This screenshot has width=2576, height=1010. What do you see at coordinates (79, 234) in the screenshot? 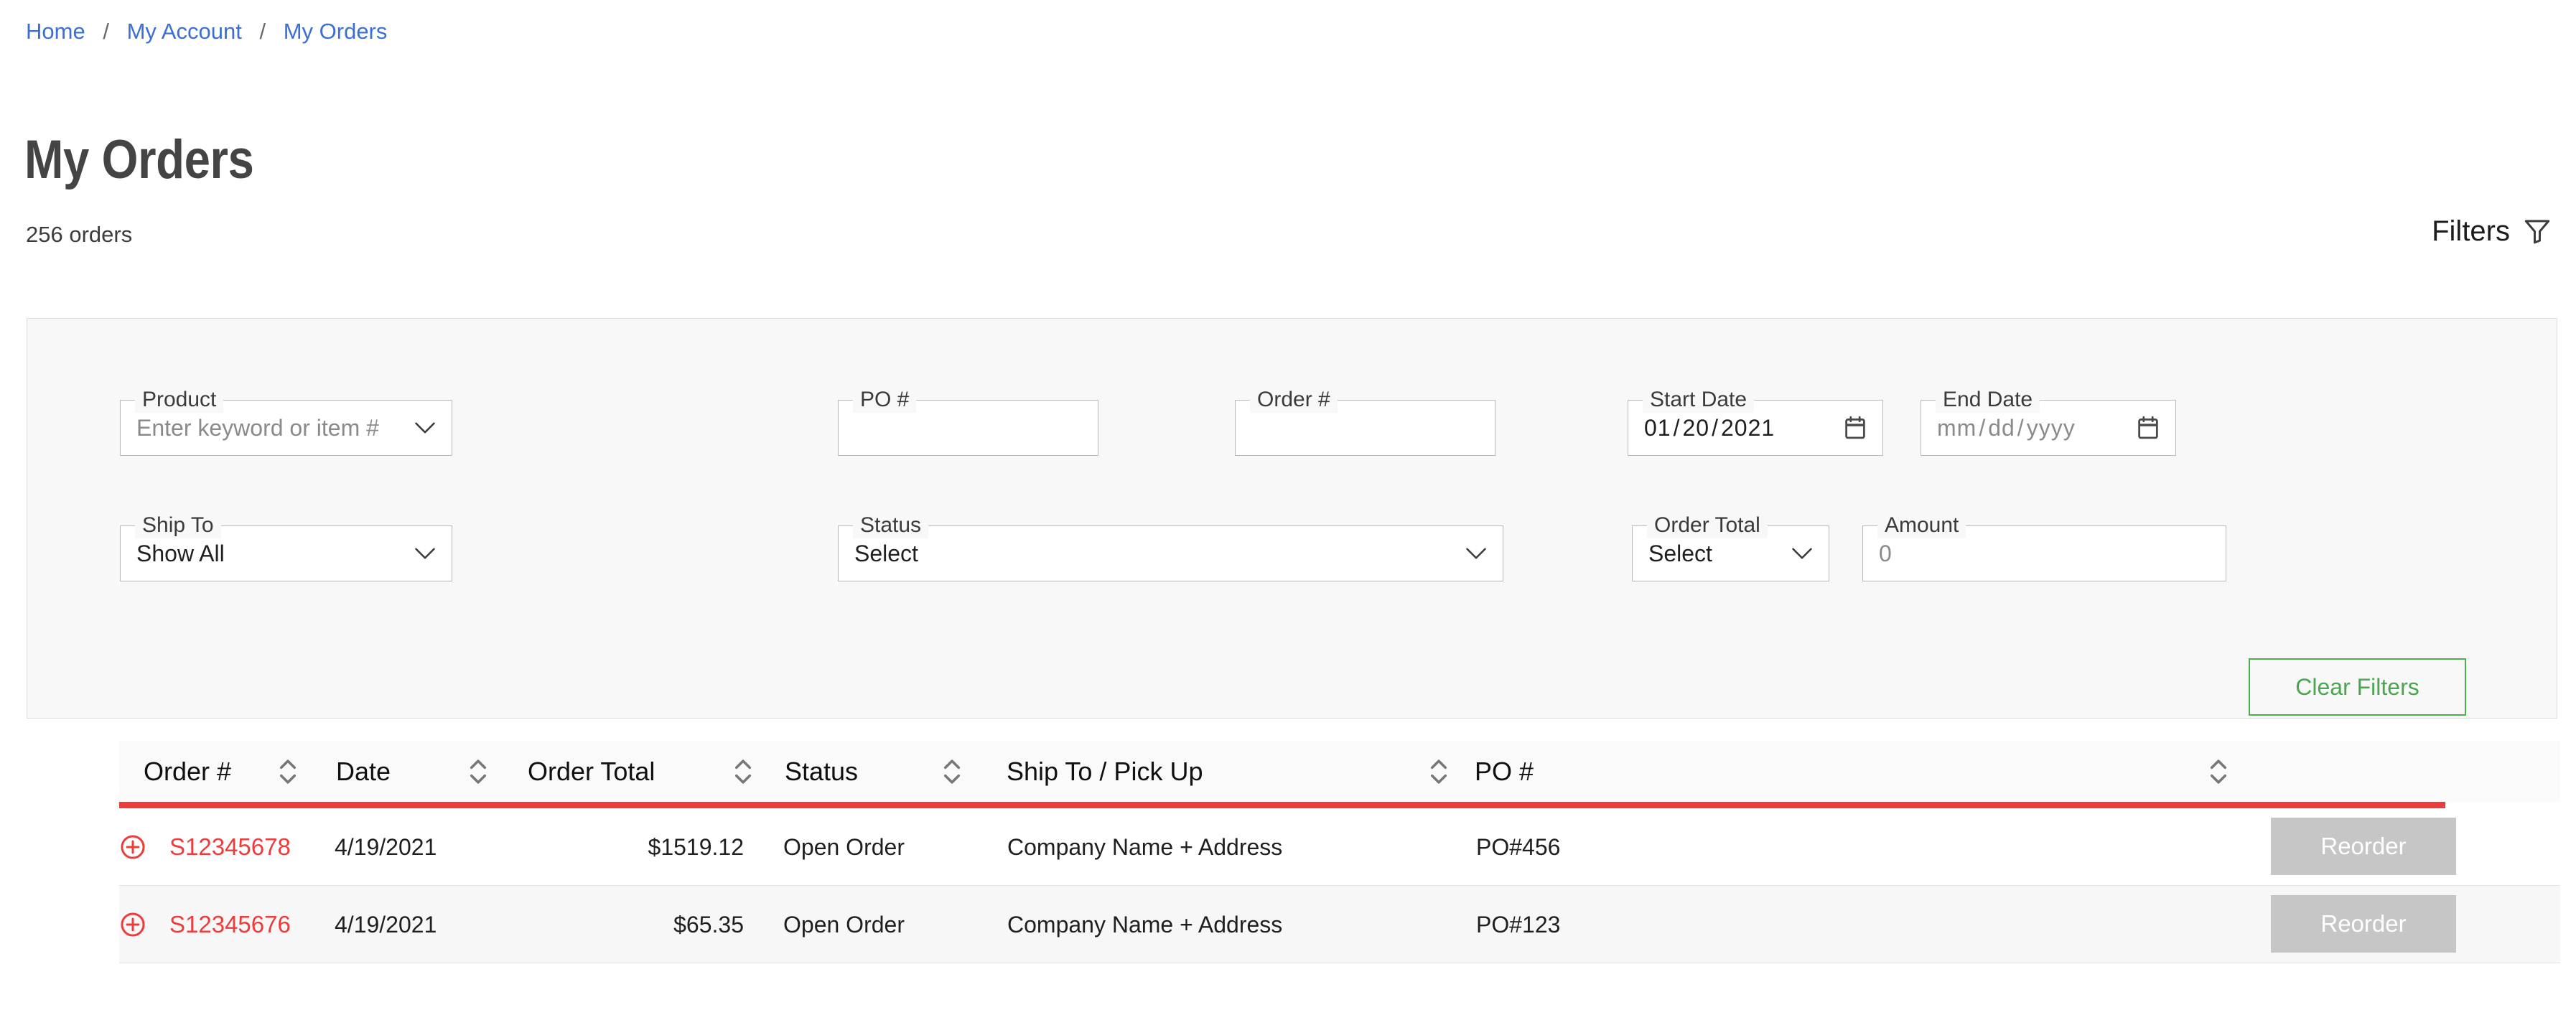
I see `orders-count: 256 orders` at bounding box center [79, 234].